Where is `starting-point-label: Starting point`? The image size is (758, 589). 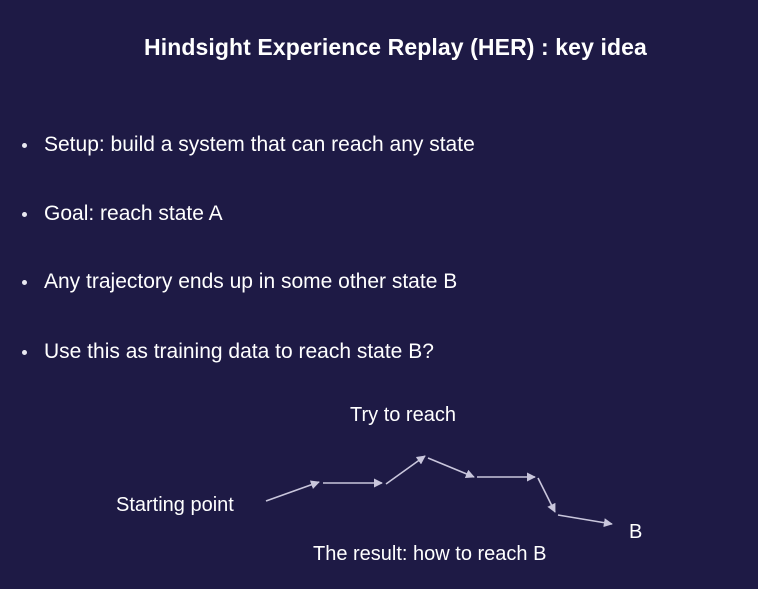 starting-point-label: Starting point is located at coordinates (175, 505).